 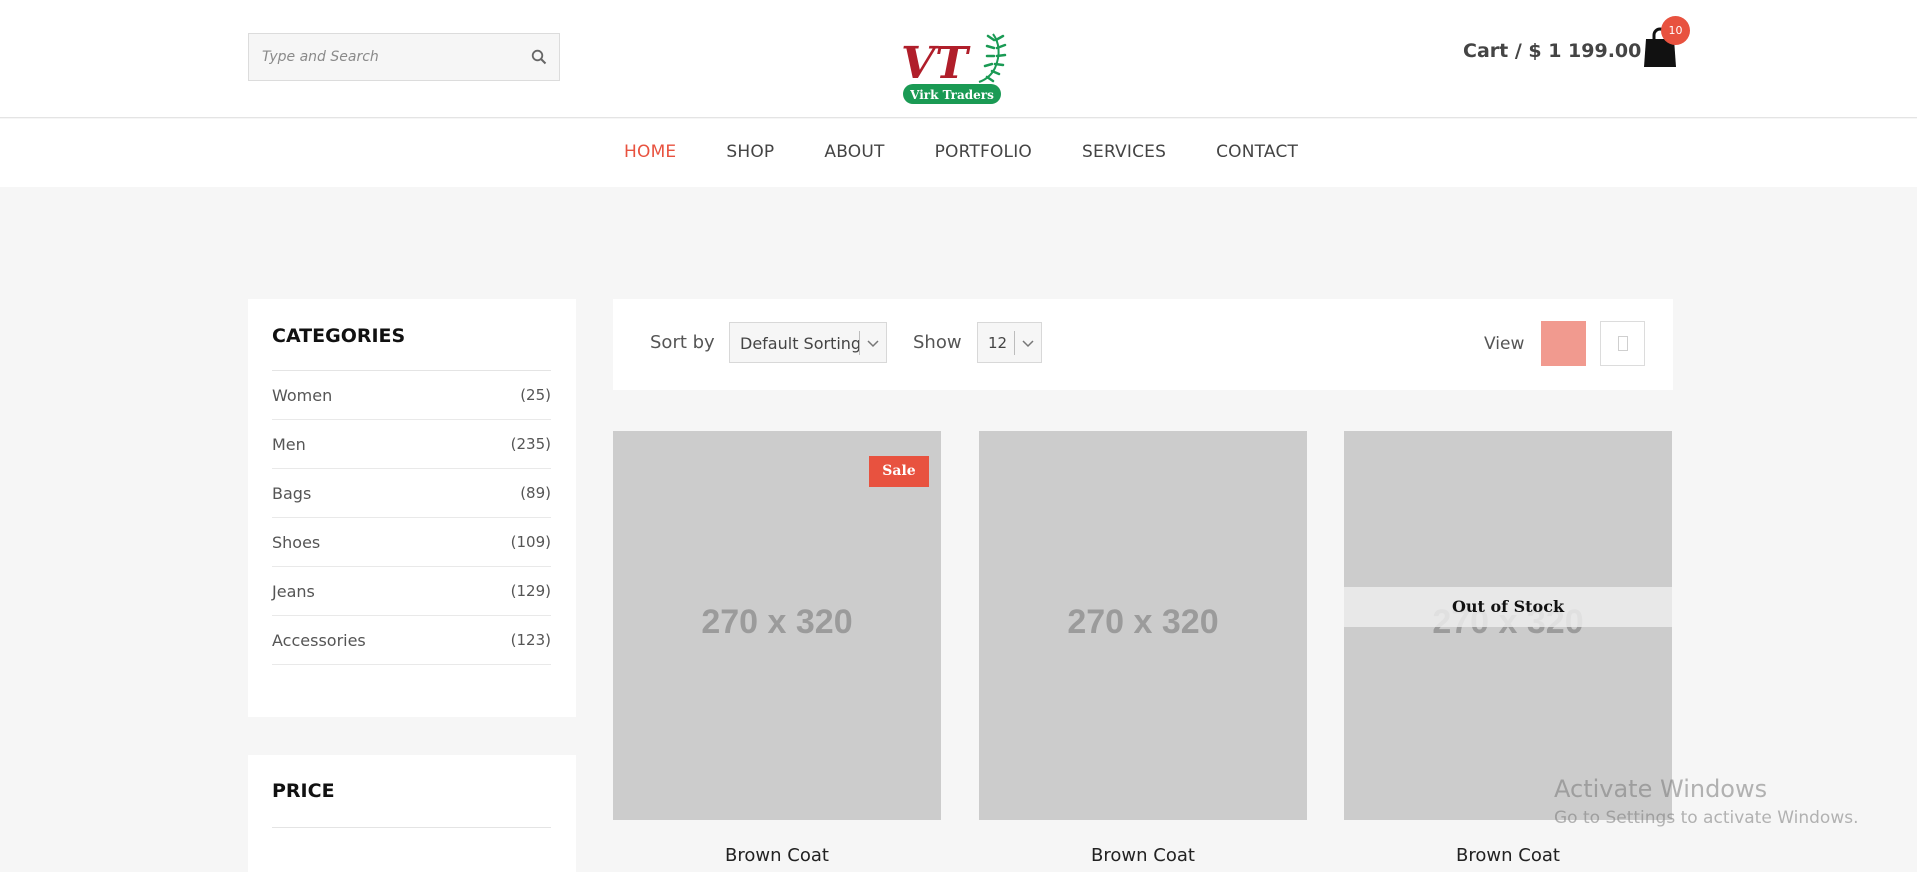 What do you see at coordinates (411, 444) in the screenshot?
I see `category-item-men: Men (235)` at bounding box center [411, 444].